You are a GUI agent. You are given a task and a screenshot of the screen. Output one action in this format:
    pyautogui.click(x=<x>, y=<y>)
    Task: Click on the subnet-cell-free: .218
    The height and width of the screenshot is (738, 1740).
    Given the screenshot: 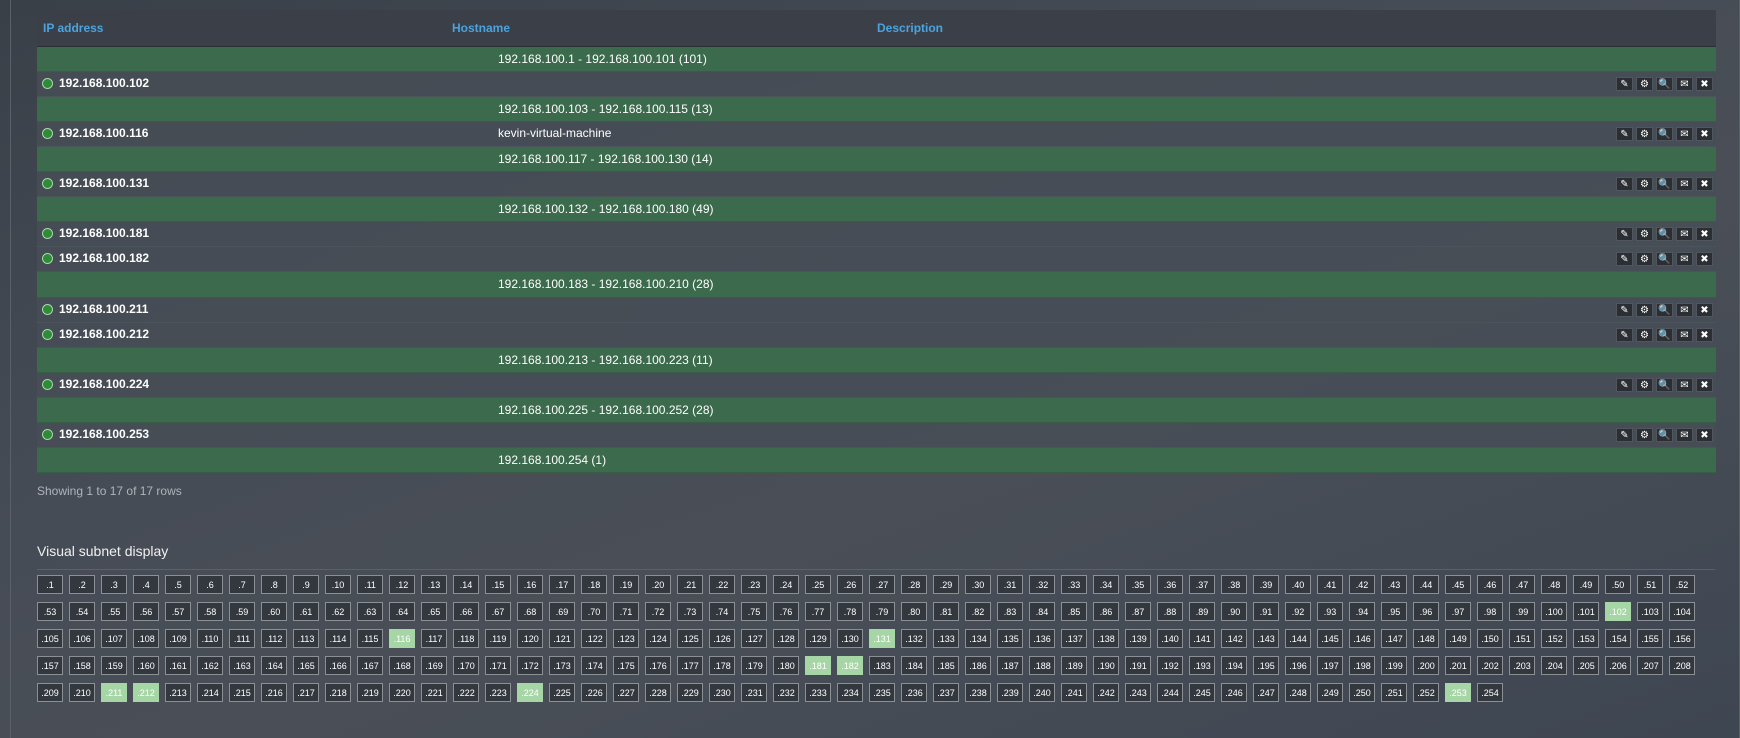 What is the action you would take?
    pyautogui.click(x=338, y=692)
    